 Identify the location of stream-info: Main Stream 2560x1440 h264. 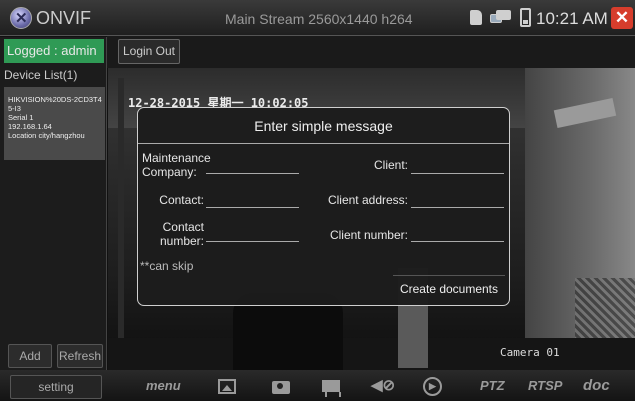
(319, 19).